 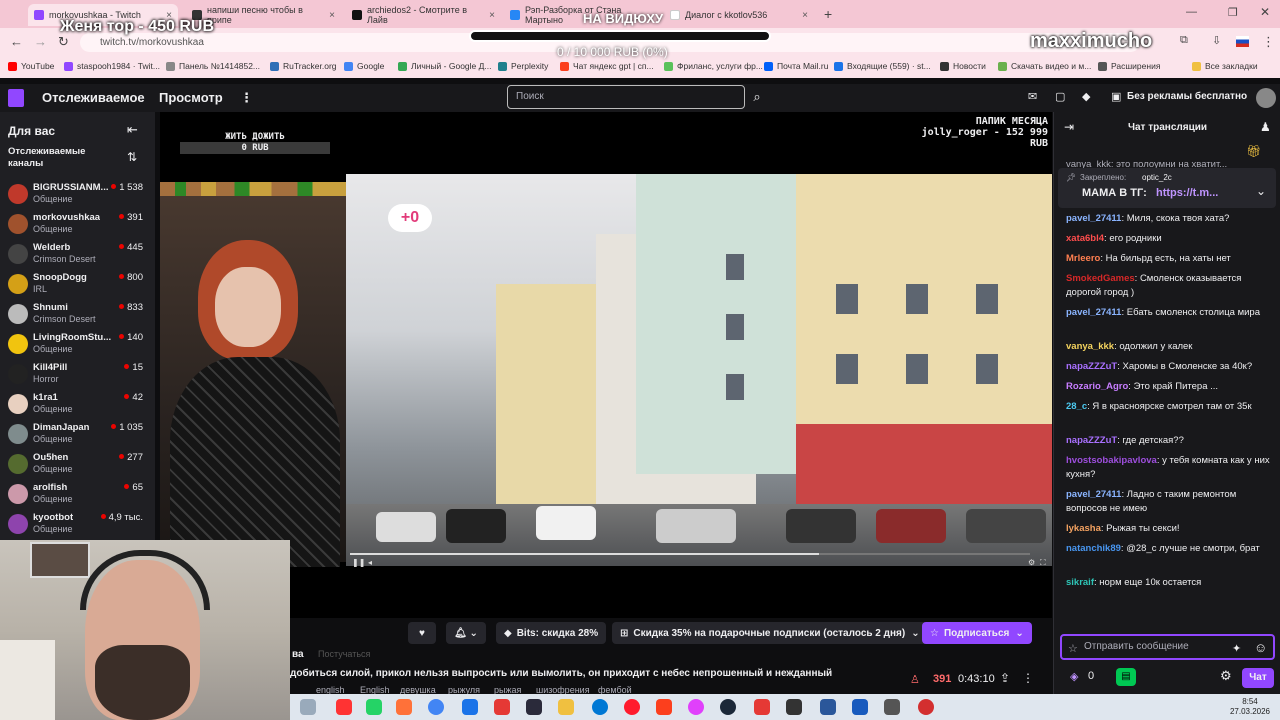 I want to click on chat-username: xata6bl4, so click(x=1085, y=238).